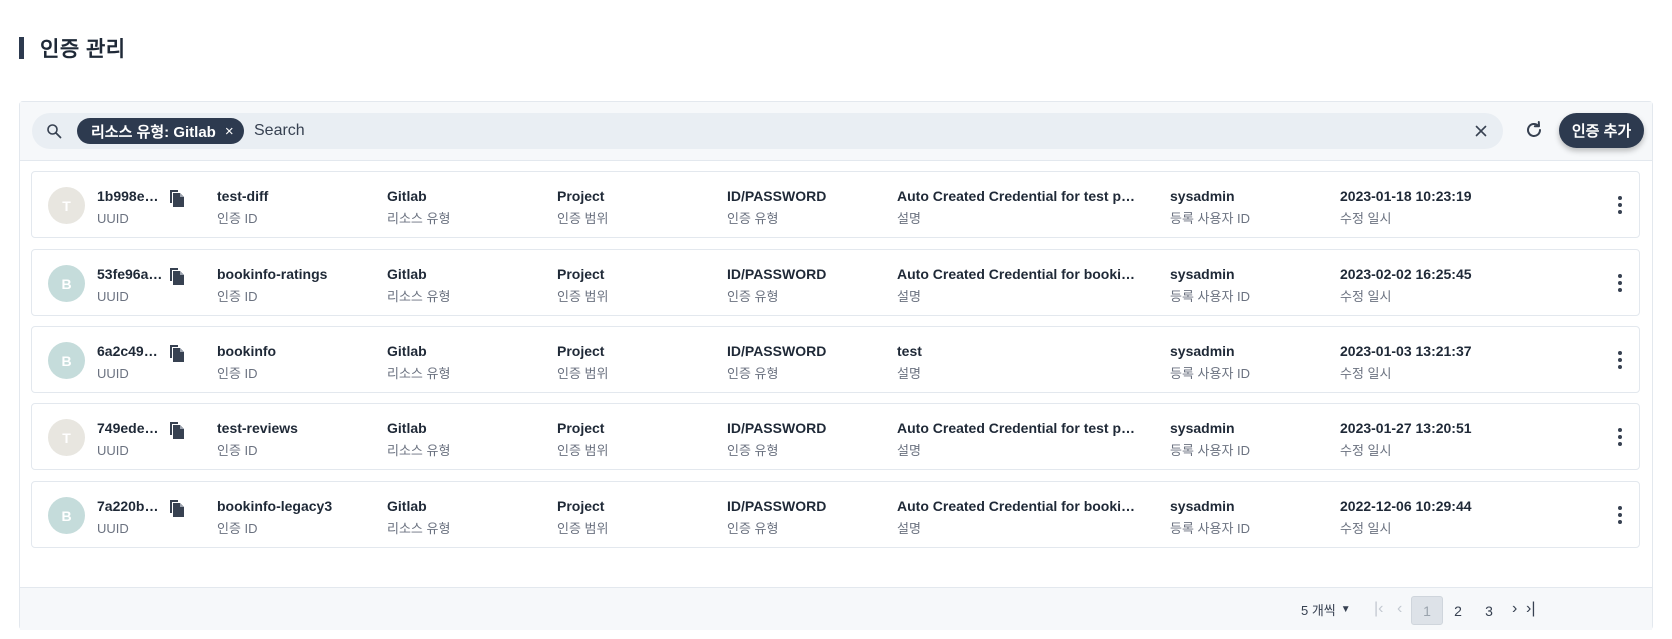  I want to click on last-page-icon: ›|, so click(1530, 609).